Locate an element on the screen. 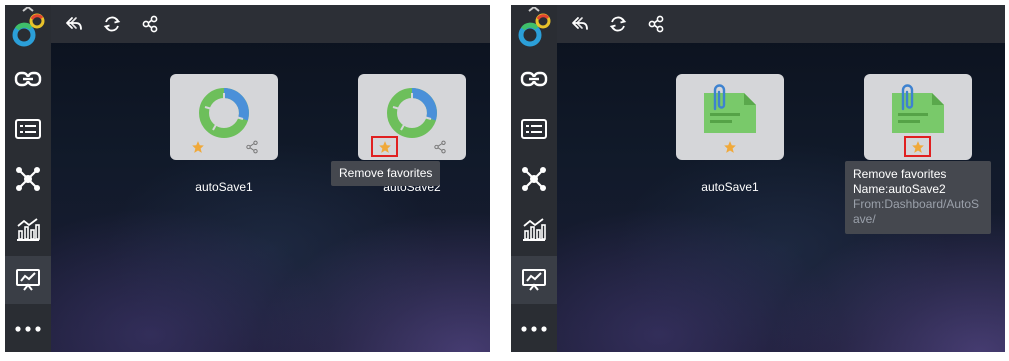  tooltip: Remove favorites is located at coordinates (385, 173).